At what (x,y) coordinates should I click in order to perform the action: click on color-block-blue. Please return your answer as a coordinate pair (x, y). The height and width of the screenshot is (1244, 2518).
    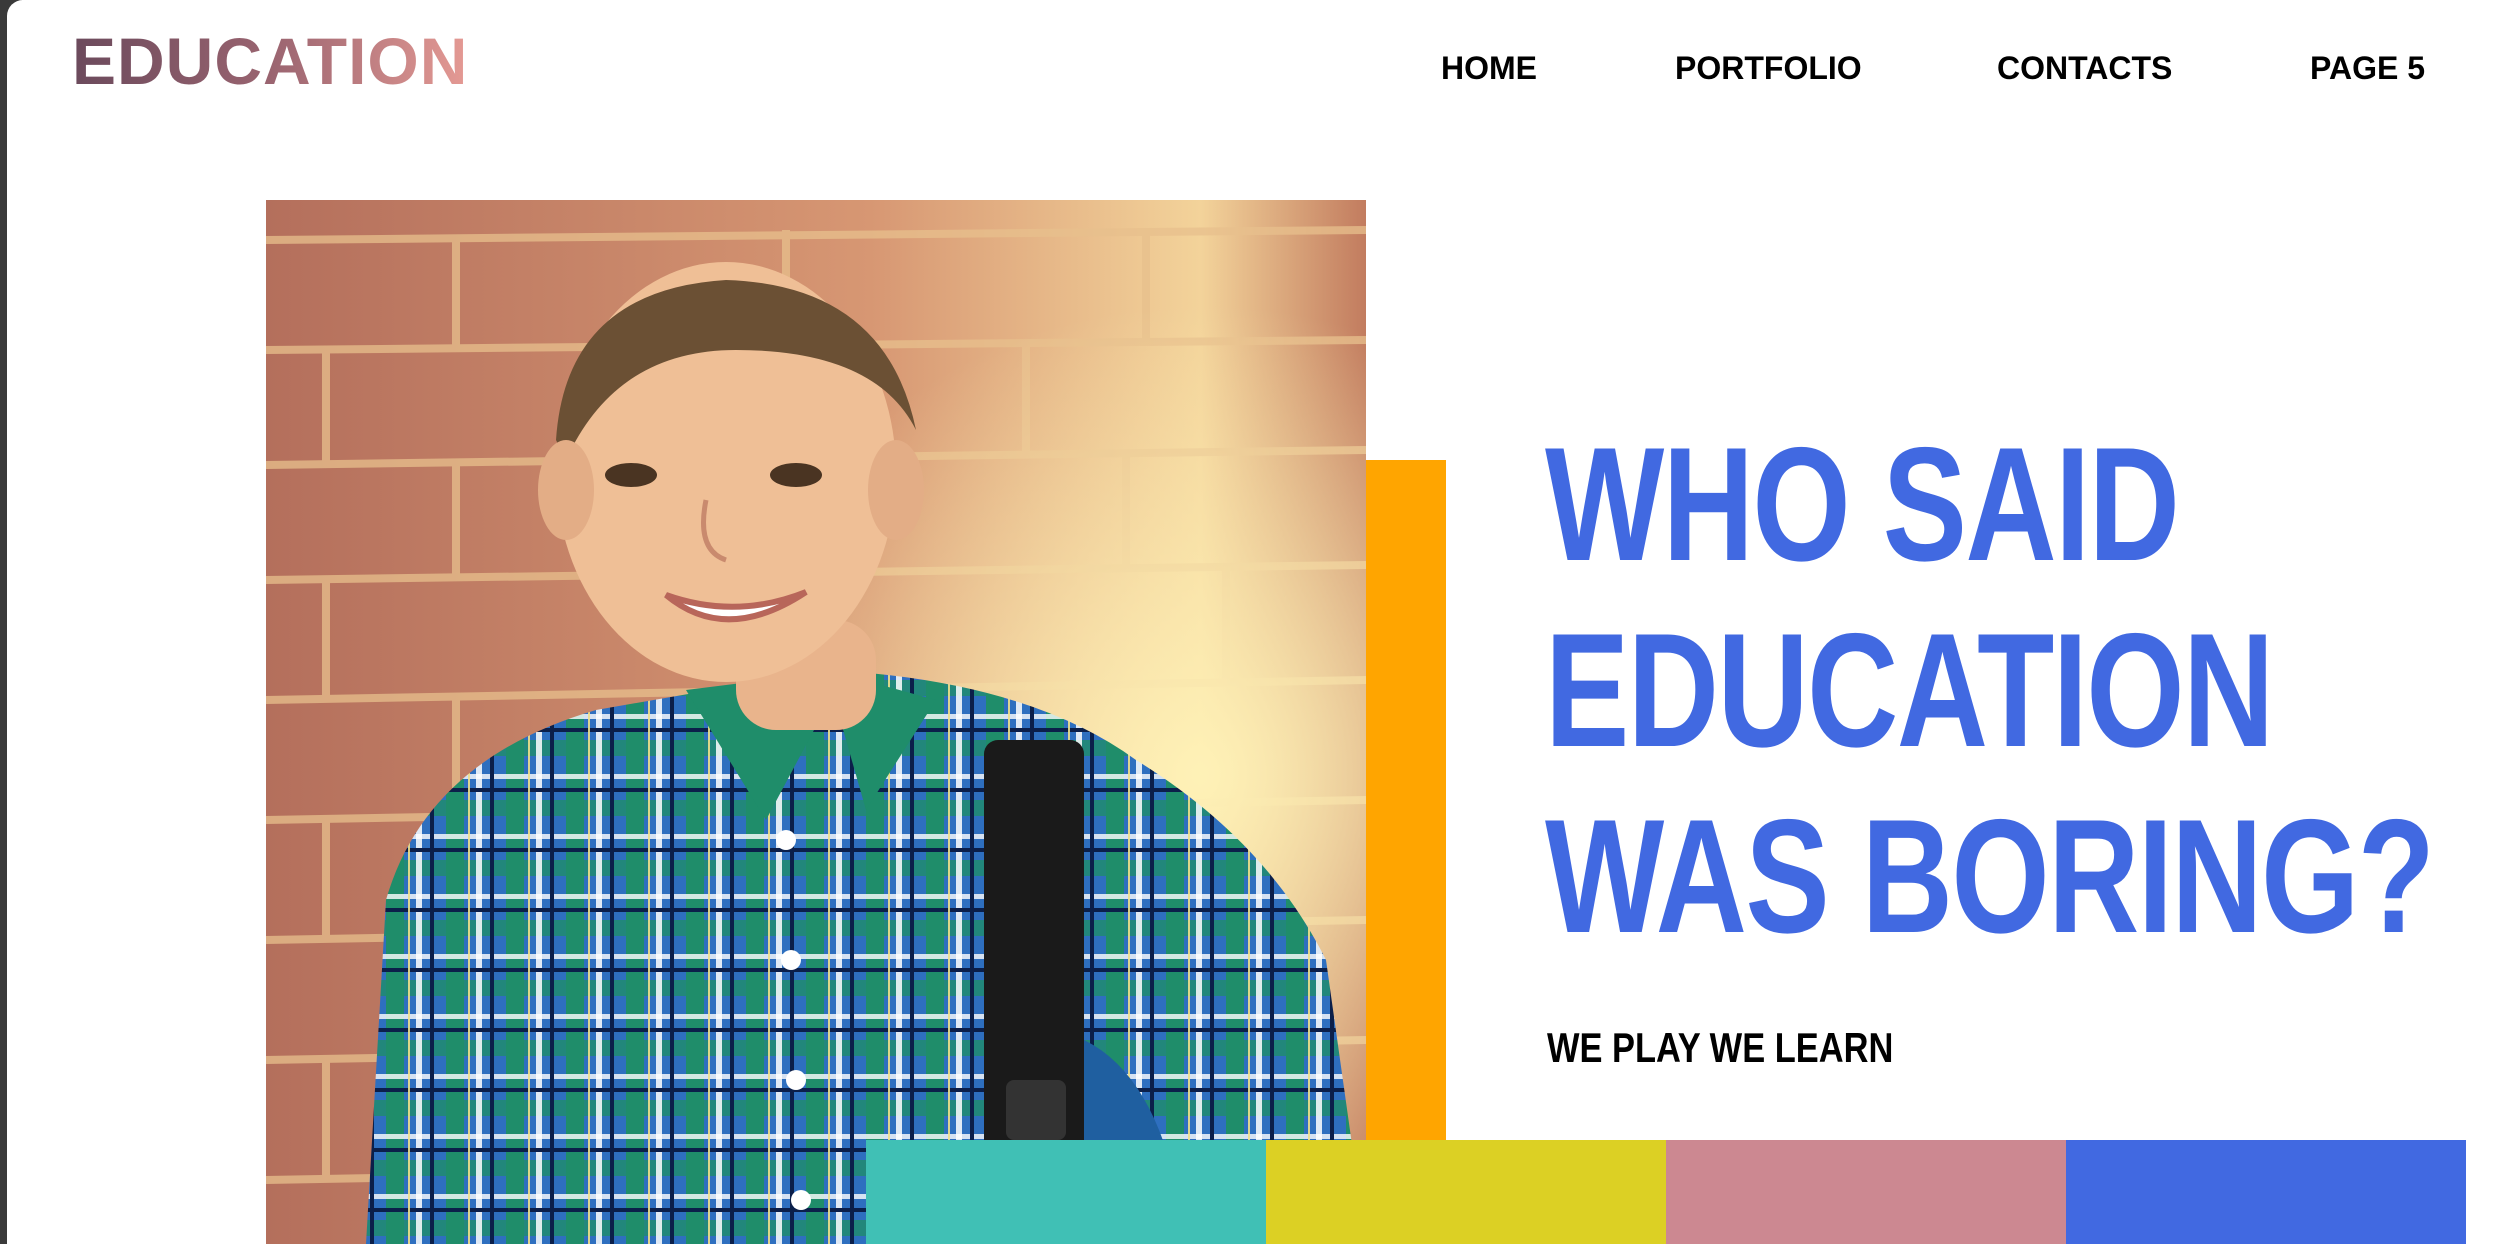
    Looking at the image, I should click on (2266, 1192).